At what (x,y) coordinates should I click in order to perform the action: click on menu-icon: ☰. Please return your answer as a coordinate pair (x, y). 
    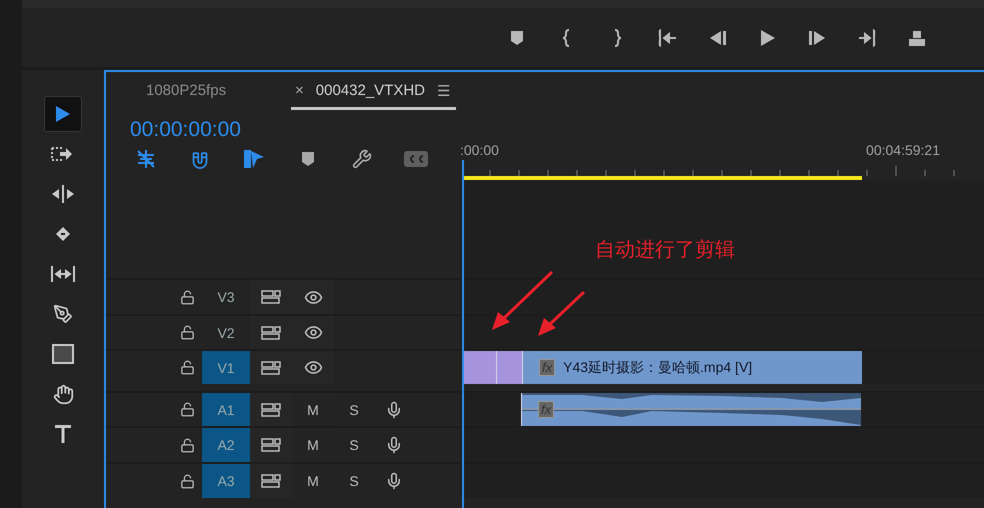
    Looking at the image, I should click on (443, 91).